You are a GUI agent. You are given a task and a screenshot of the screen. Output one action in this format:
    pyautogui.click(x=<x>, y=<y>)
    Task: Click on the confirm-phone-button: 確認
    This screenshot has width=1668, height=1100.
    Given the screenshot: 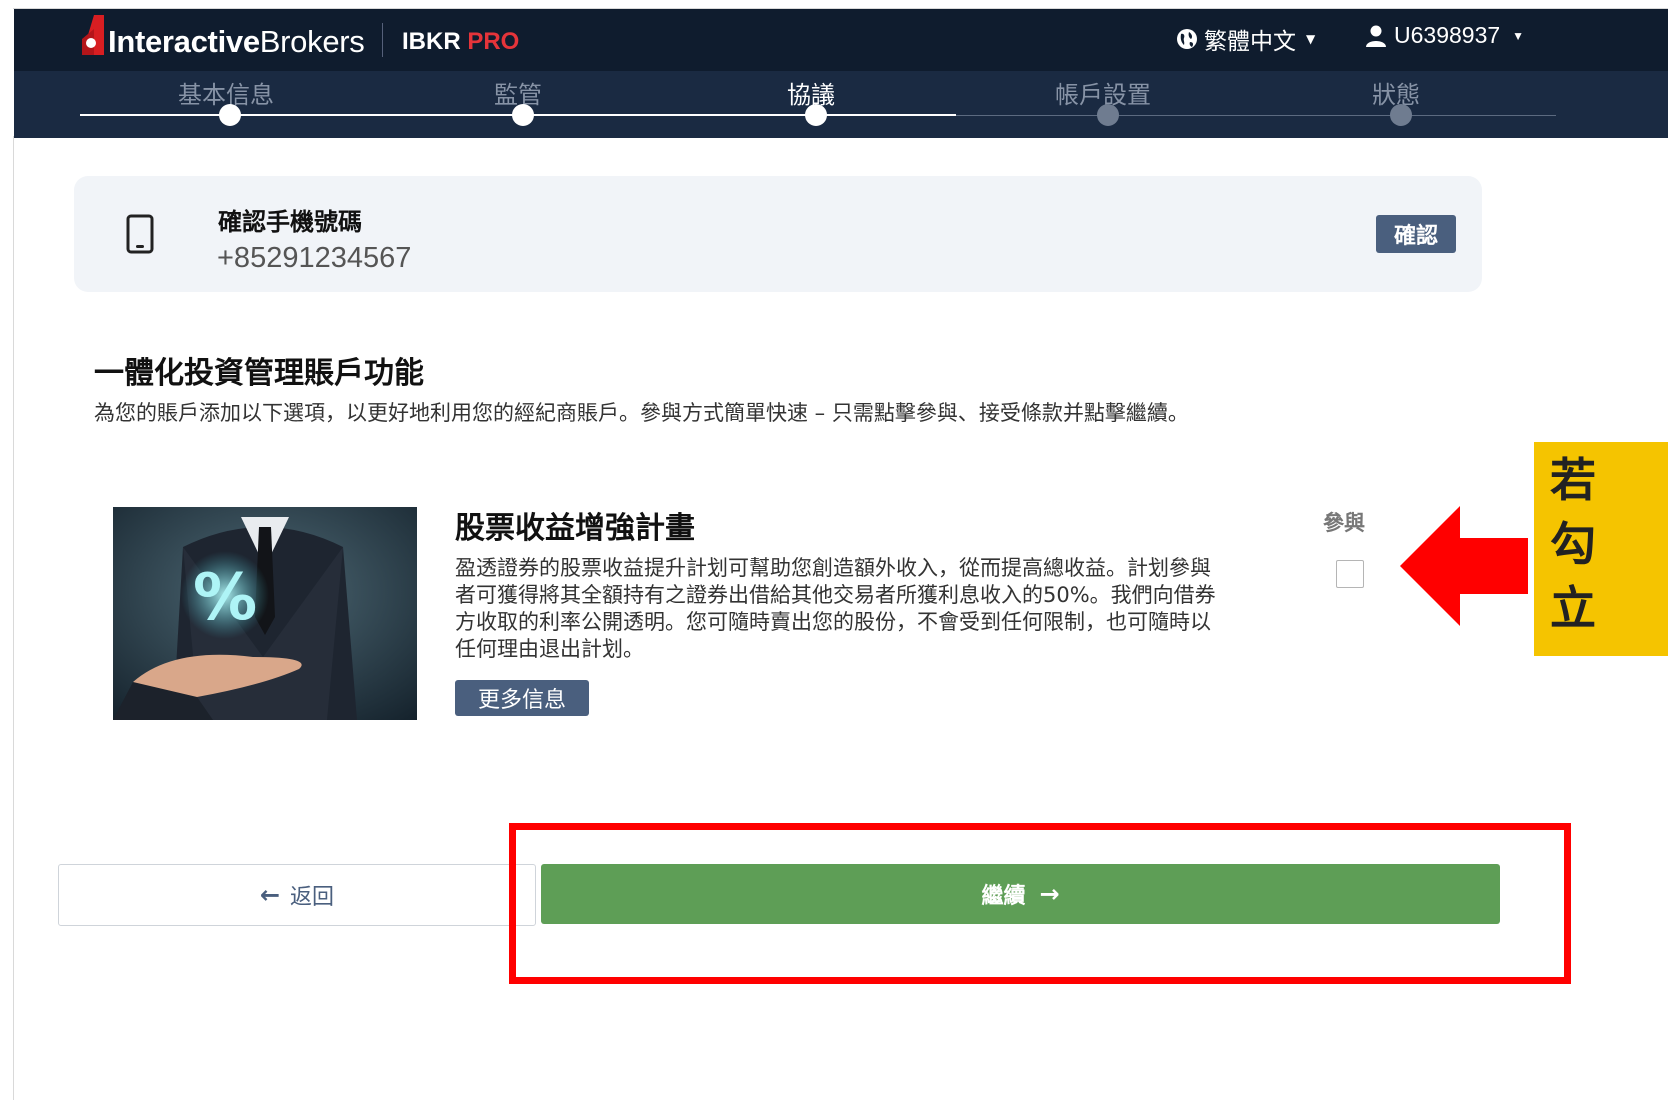 What is the action you would take?
    pyautogui.click(x=1416, y=234)
    